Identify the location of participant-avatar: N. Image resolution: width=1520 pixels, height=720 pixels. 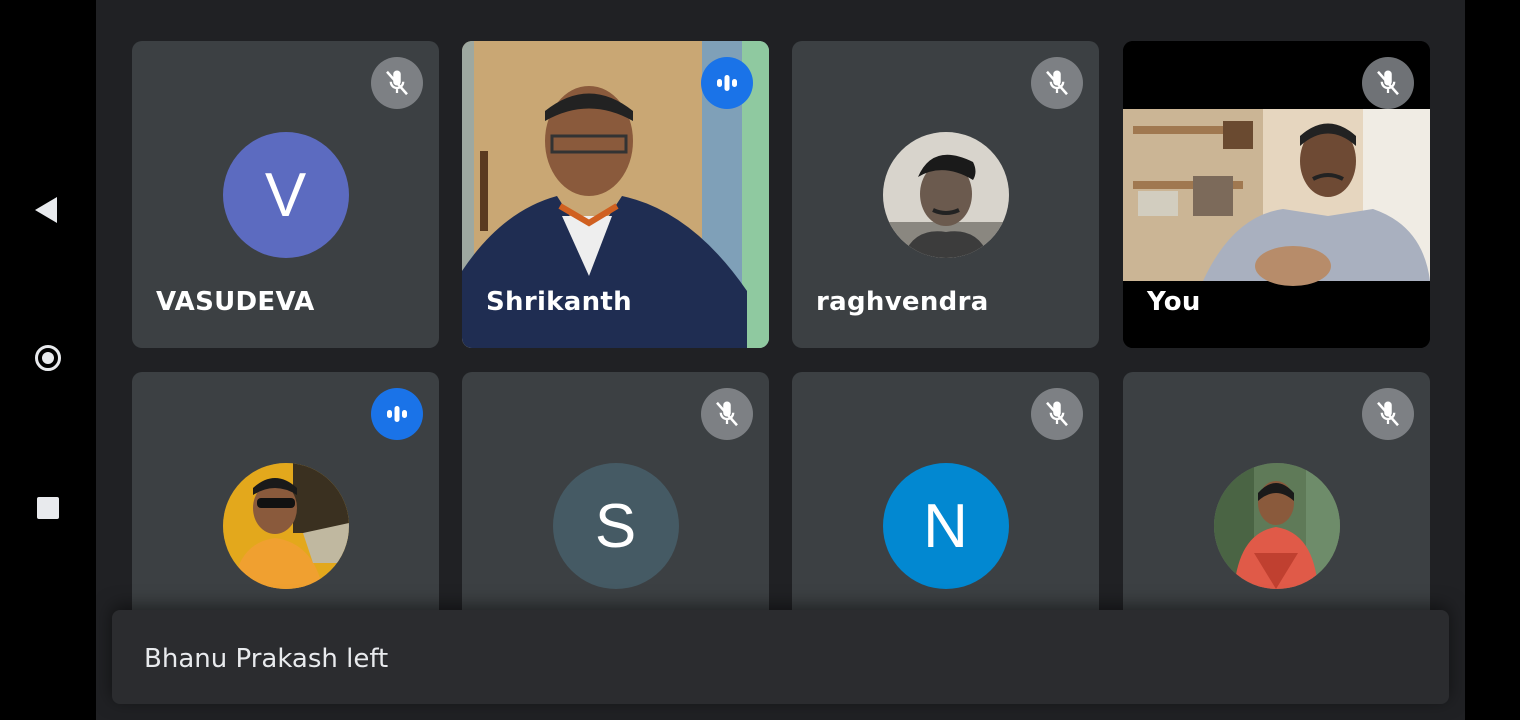
(945, 526).